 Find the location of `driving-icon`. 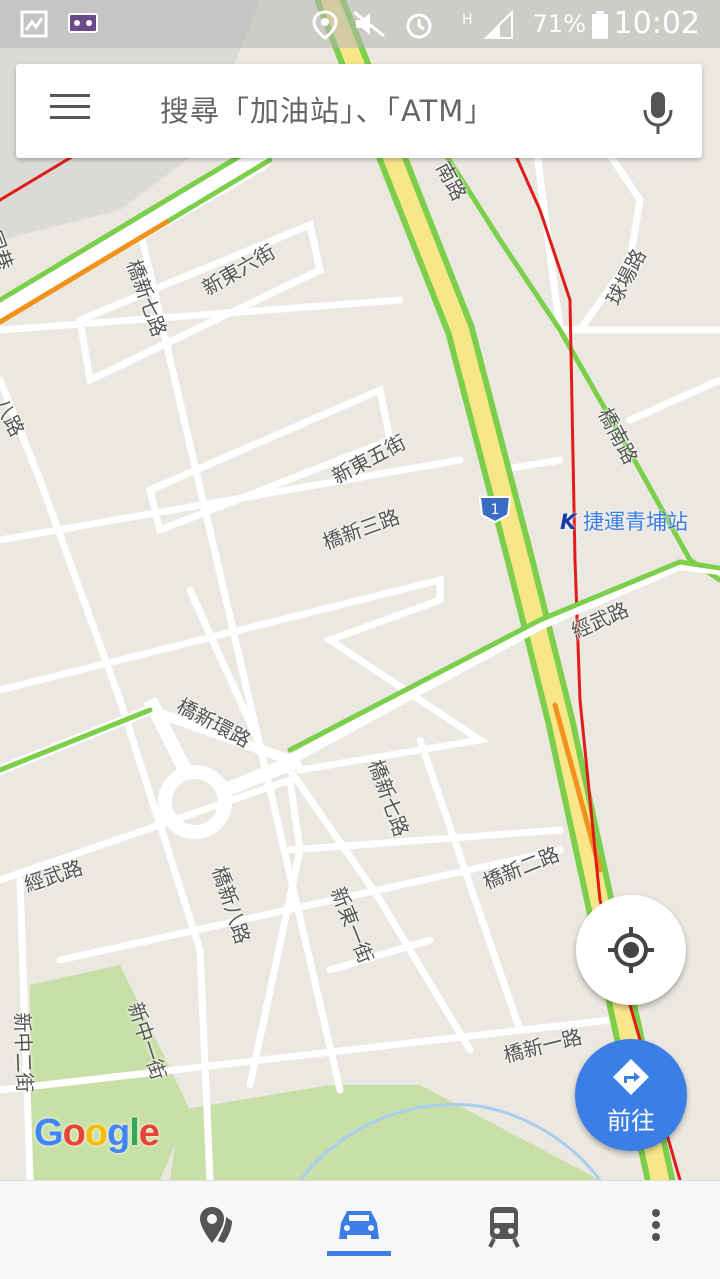

driving-icon is located at coordinates (359, 1228).